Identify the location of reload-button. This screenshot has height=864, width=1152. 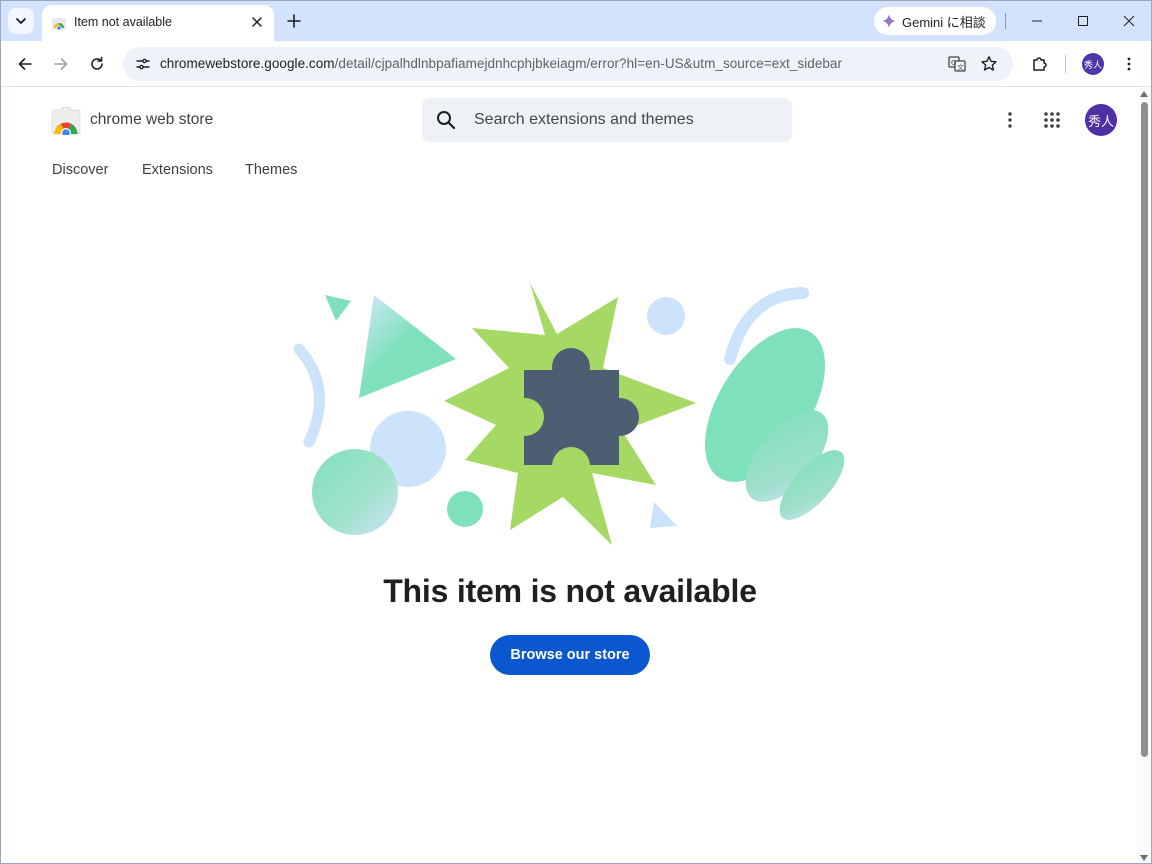
(97, 64).